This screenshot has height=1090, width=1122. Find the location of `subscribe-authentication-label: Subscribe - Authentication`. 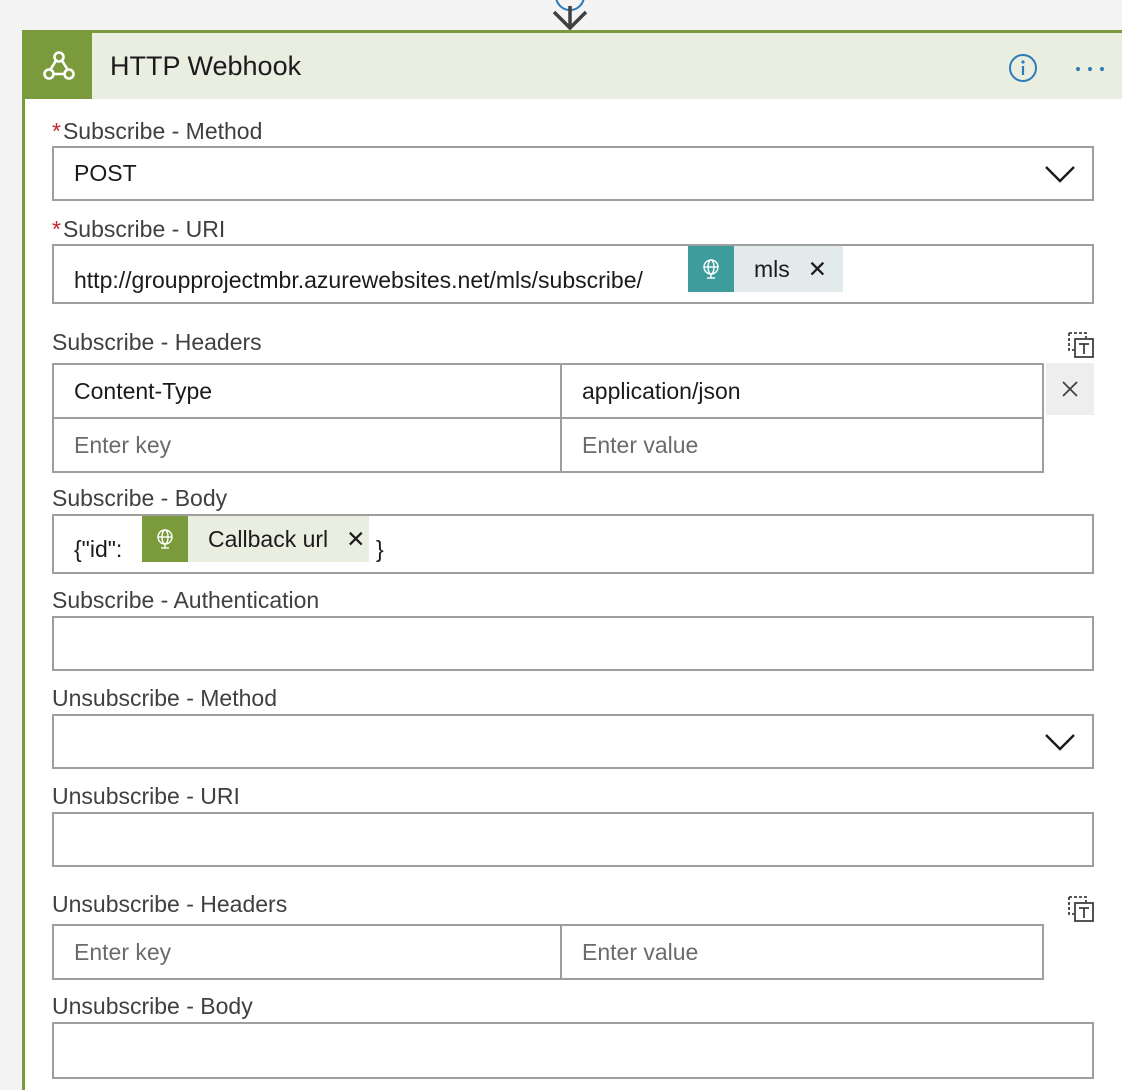

subscribe-authentication-label: Subscribe - Authentication is located at coordinates (186, 600).